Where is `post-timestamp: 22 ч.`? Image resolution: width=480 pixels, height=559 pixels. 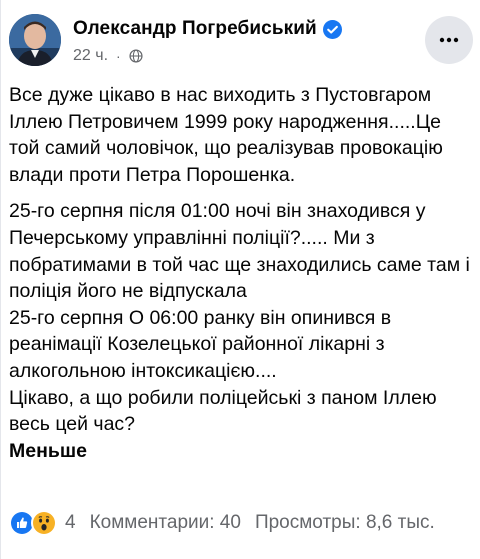
post-timestamp: 22 ч. is located at coordinates (90, 56).